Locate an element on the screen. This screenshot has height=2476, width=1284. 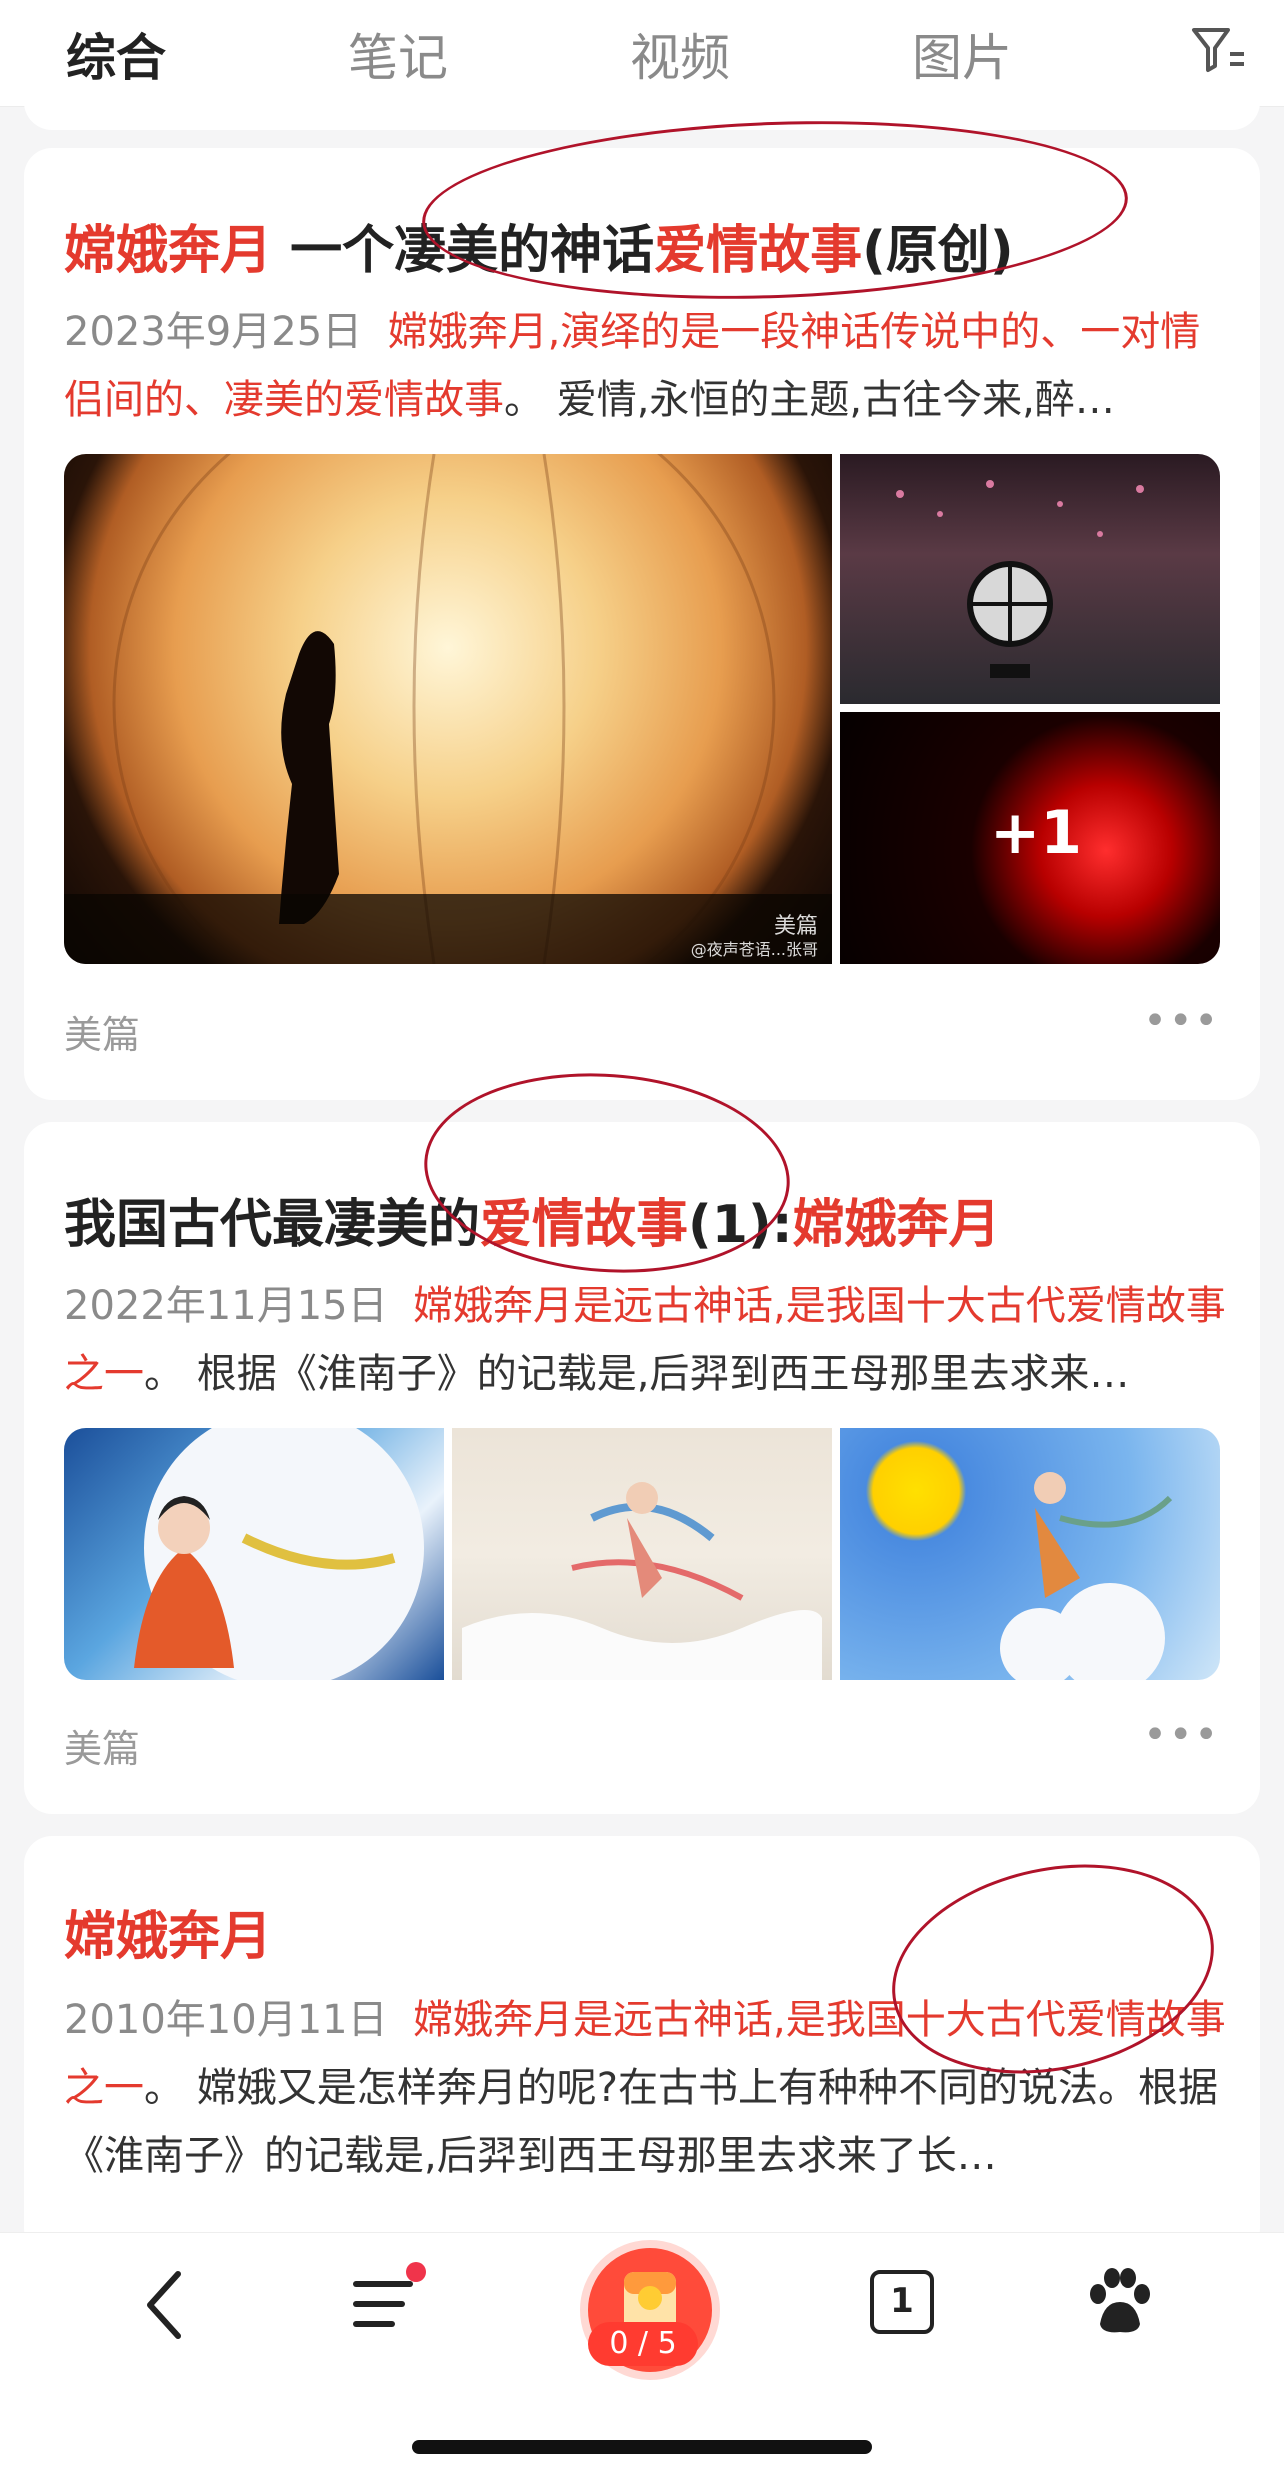
moon-lantern-photo: 美篇 @夜声苍语...张哥 is located at coordinates (448, 709).